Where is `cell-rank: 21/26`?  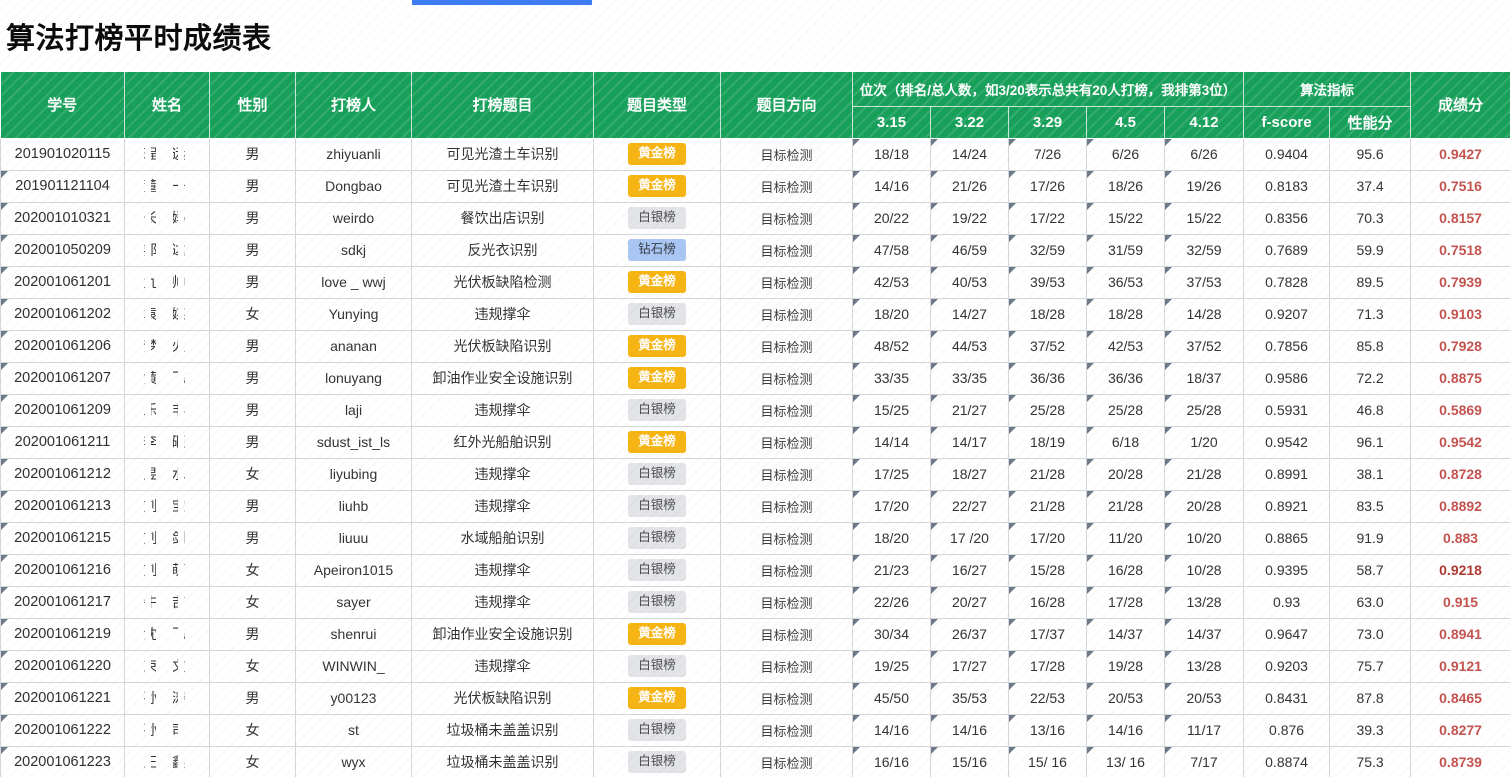 cell-rank: 21/26 is located at coordinates (969, 186).